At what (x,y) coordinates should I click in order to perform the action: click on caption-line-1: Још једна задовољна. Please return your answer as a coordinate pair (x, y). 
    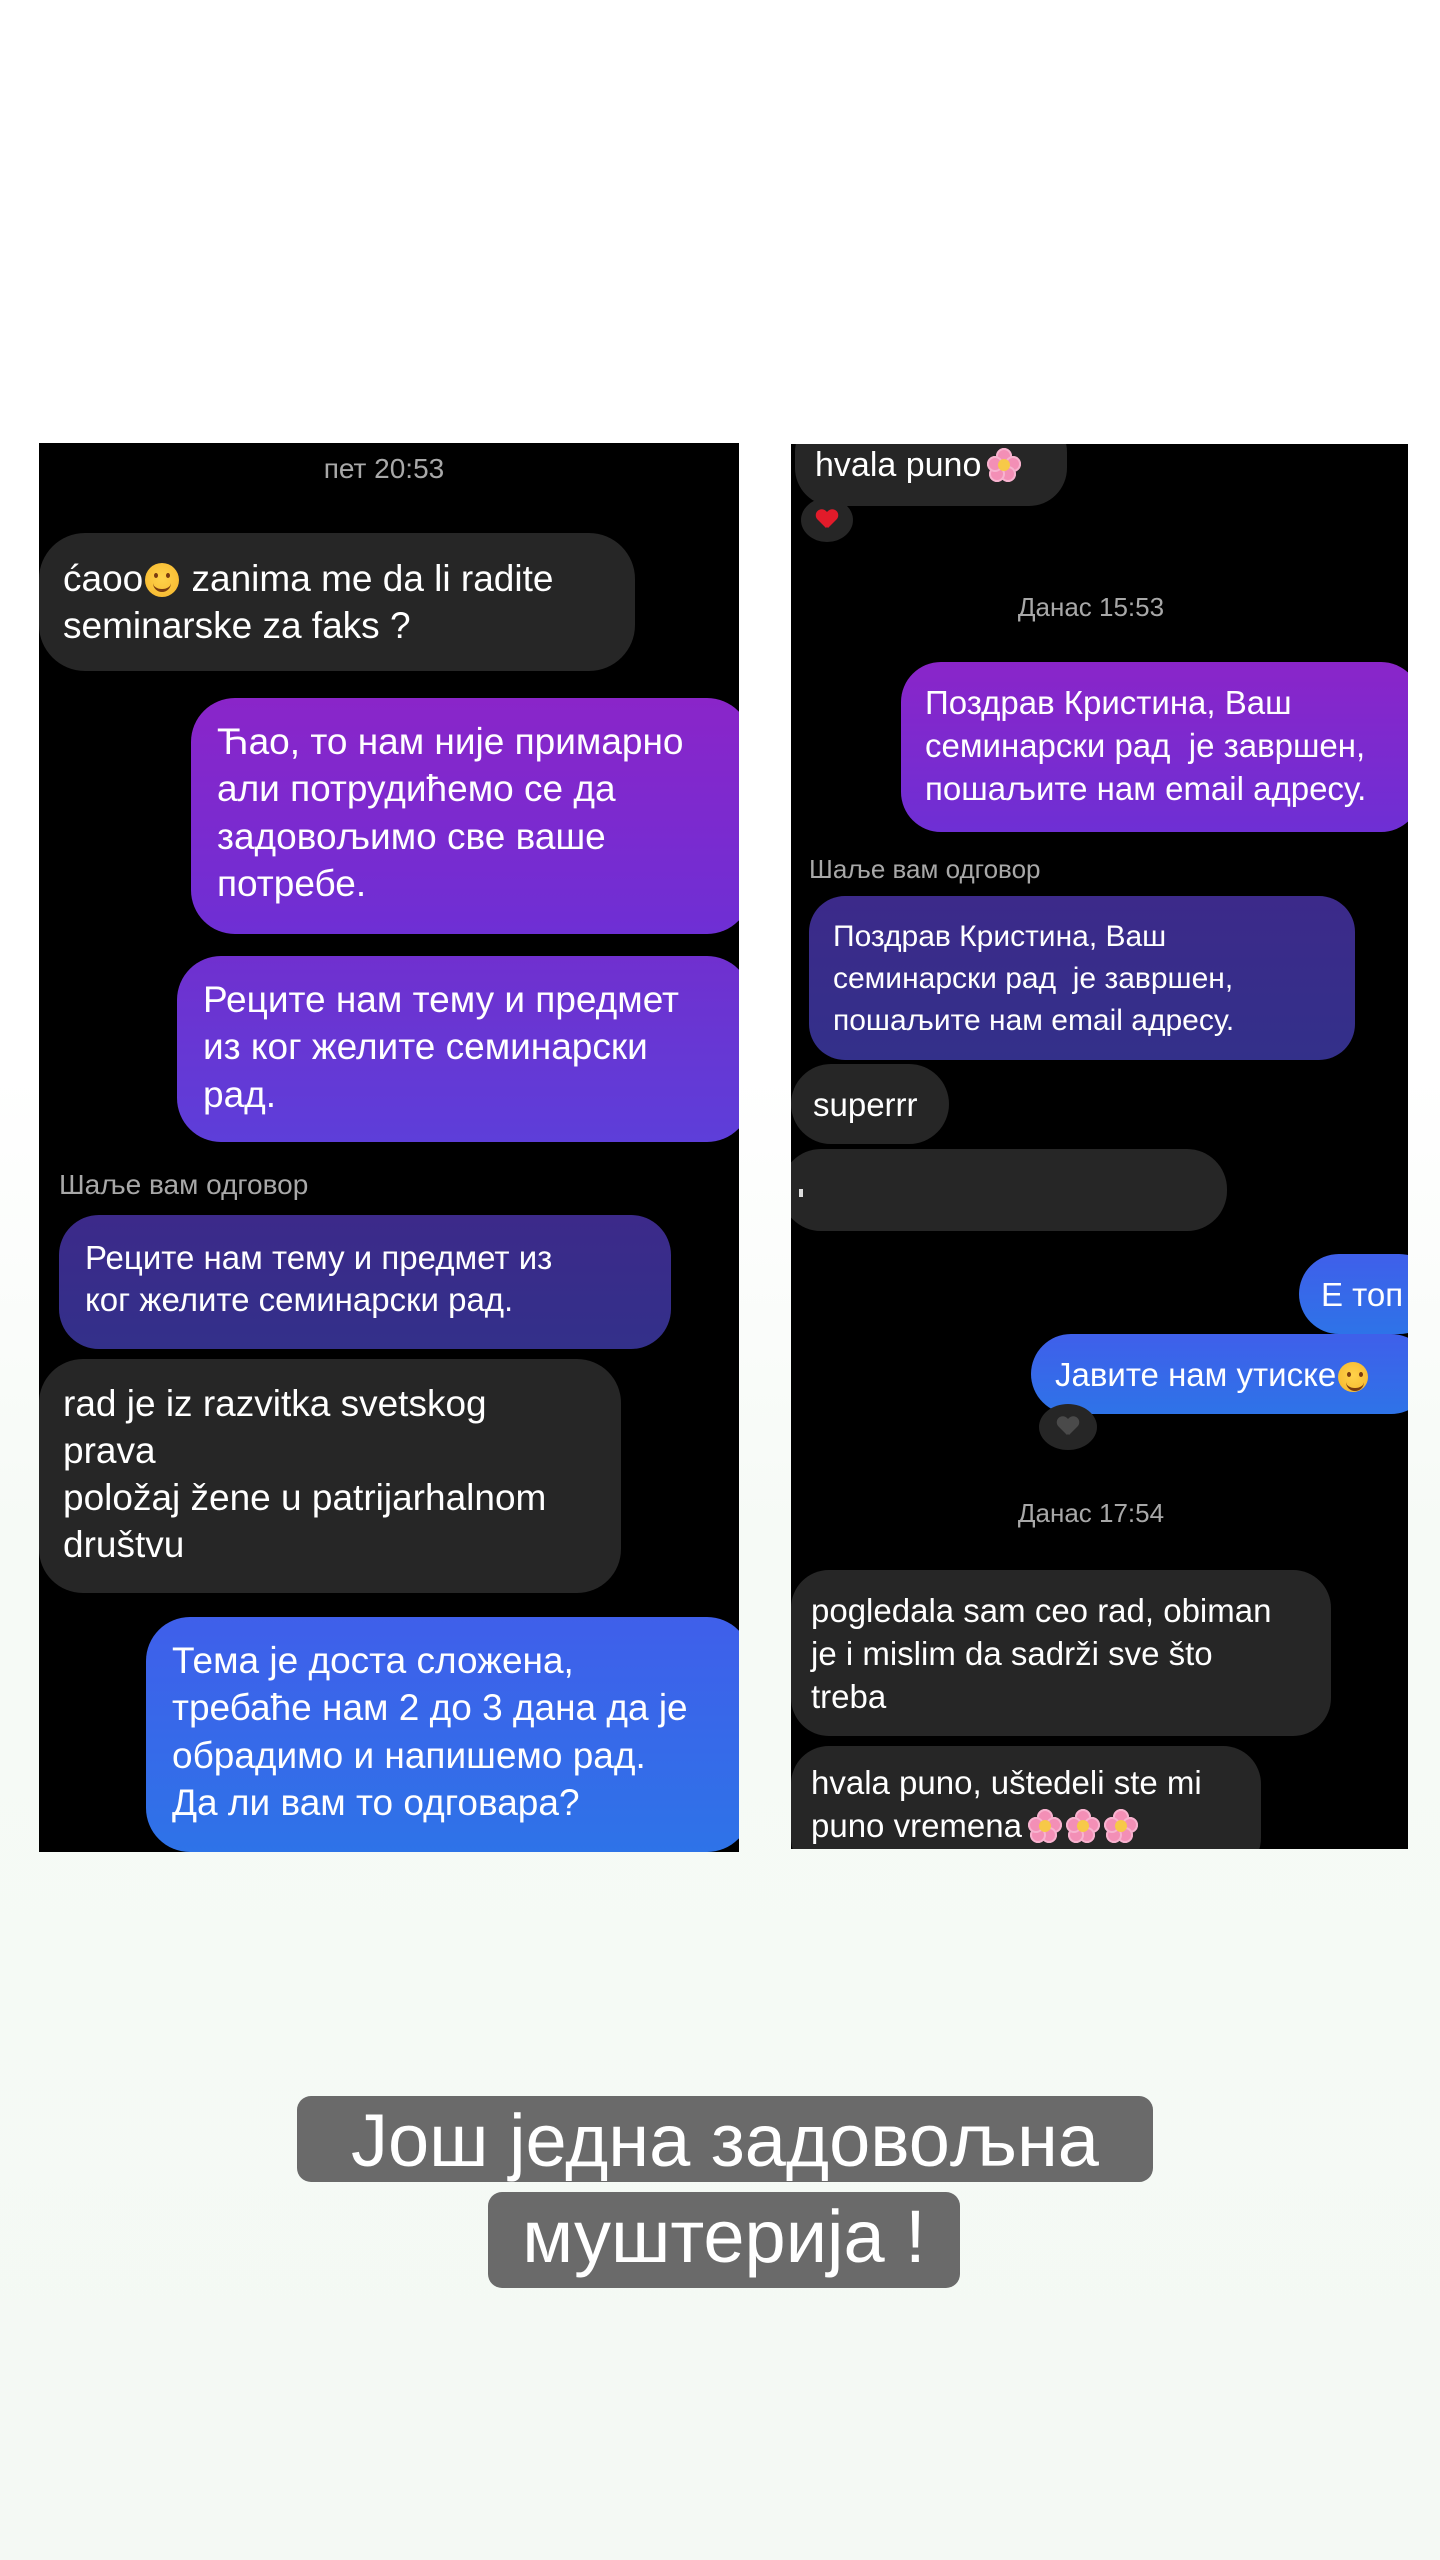
    Looking at the image, I should click on (725, 2139).